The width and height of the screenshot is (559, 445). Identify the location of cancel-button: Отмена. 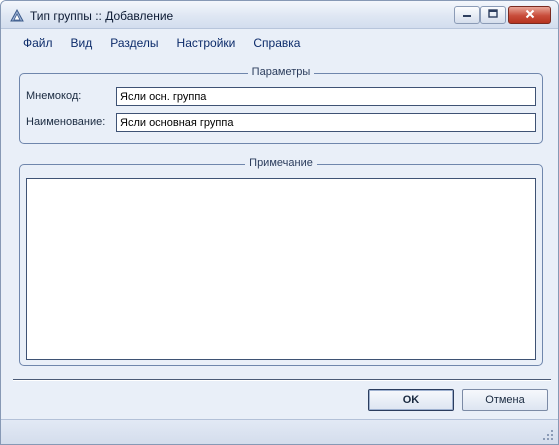
(505, 400).